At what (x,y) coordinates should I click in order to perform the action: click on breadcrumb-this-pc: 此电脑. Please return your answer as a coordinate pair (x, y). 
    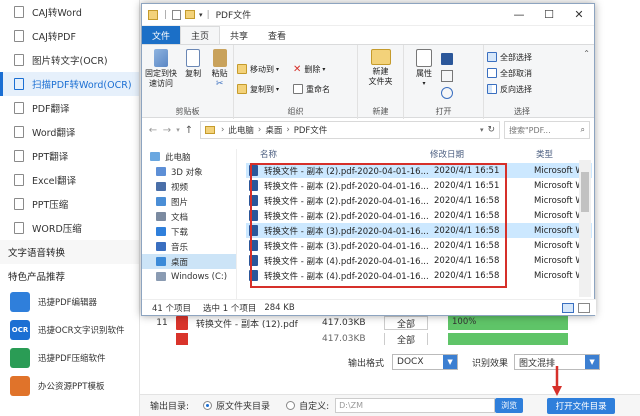
    Looking at the image, I should click on (241, 130).